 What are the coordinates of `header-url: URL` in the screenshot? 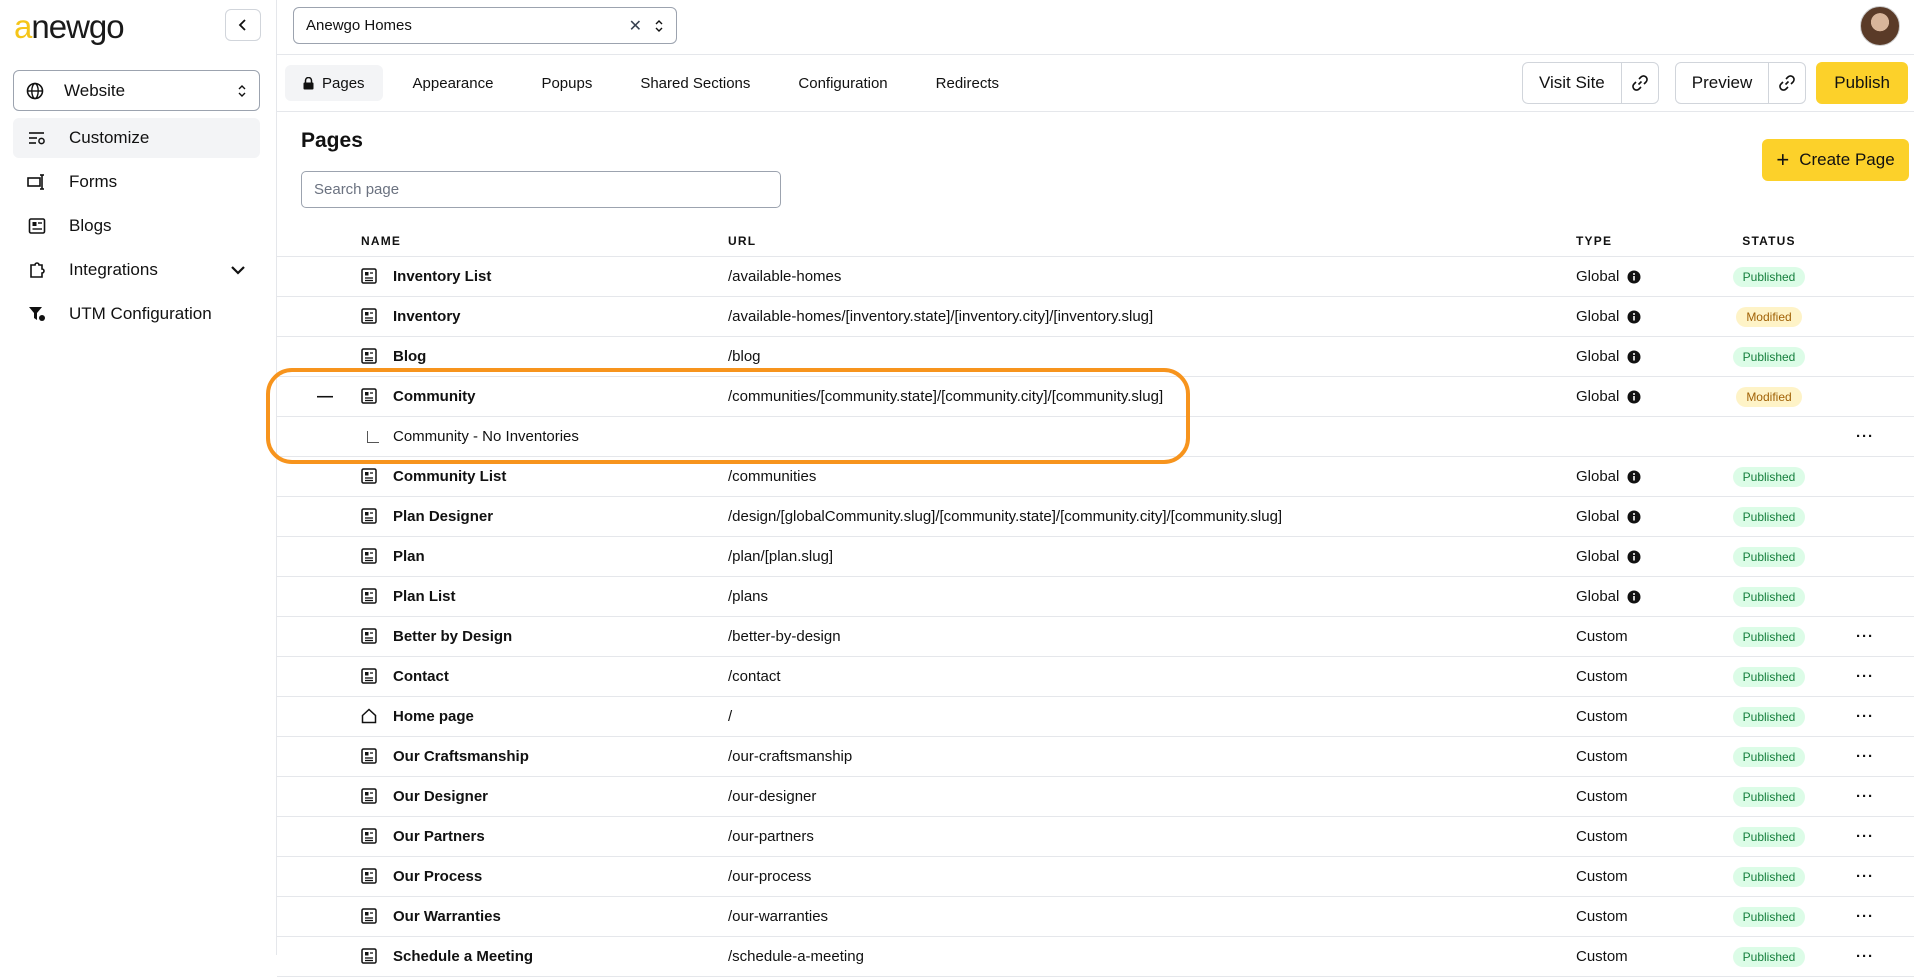 It's located at (742, 240).